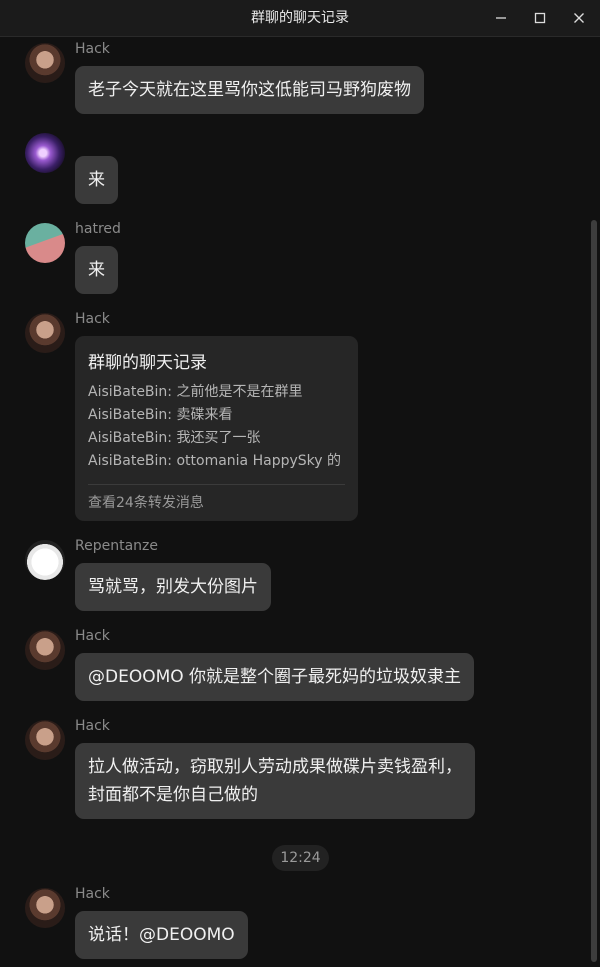 This screenshot has width=600, height=967. I want to click on message-line: 拉人做活动，窃取别人劳动成果做碟片卖钱盈利，, so click(275, 767).